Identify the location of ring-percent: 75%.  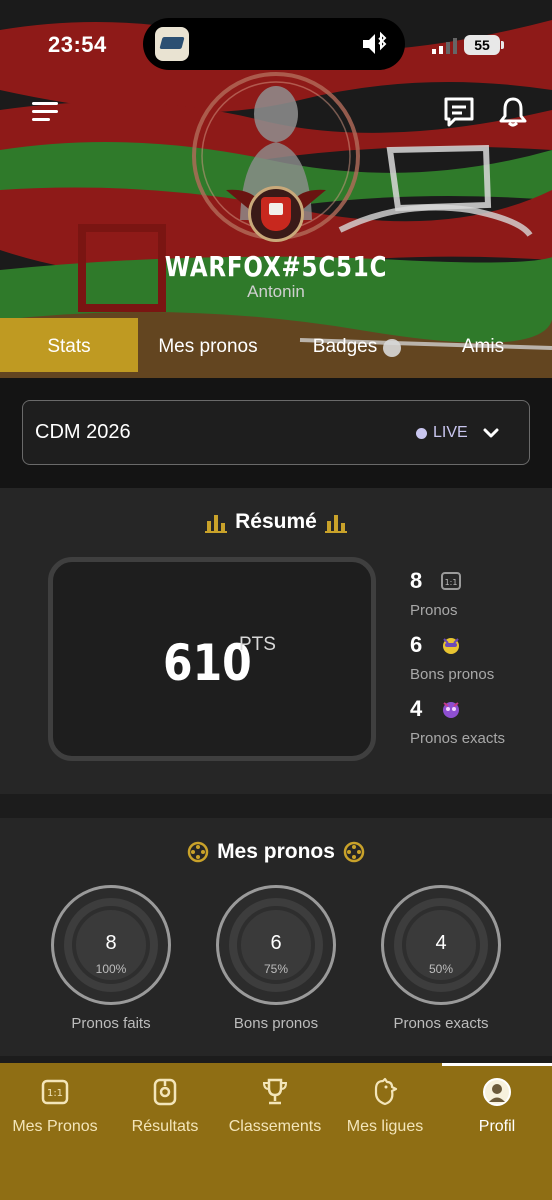
(276, 969).